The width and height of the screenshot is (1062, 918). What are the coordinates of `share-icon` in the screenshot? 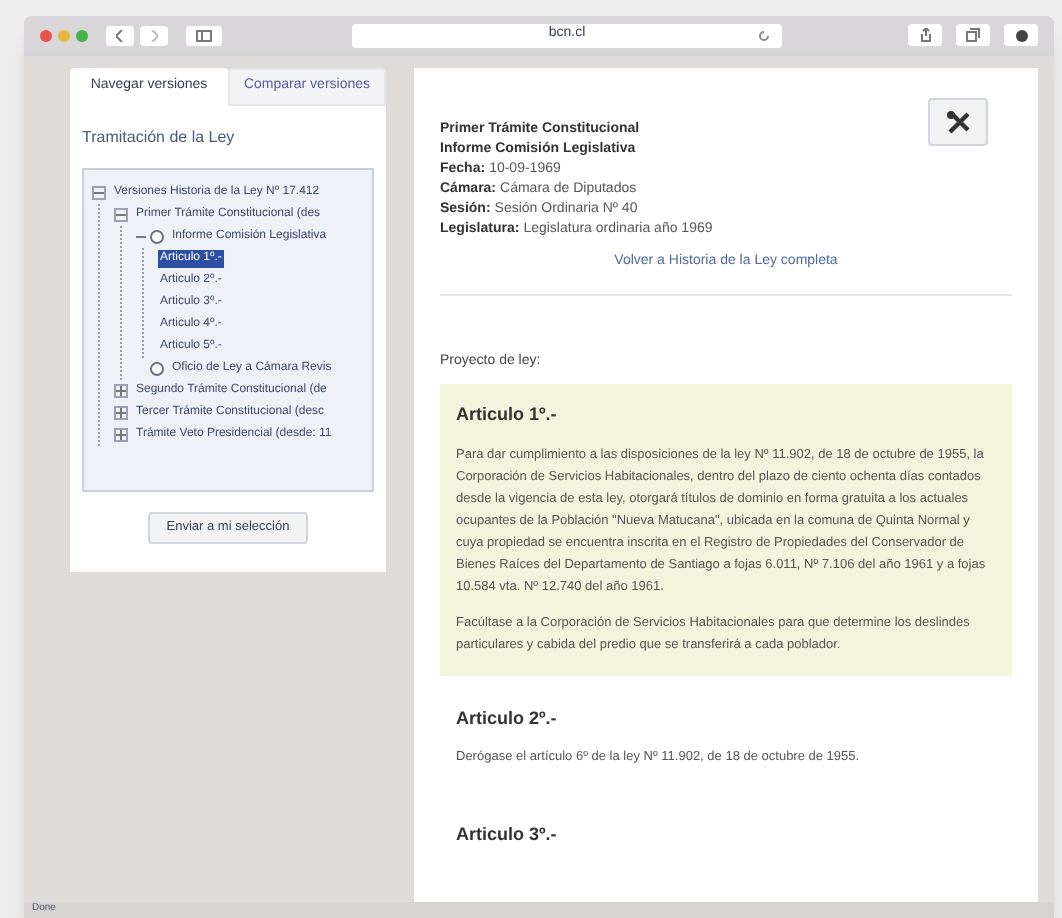 It's located at (925, 35).